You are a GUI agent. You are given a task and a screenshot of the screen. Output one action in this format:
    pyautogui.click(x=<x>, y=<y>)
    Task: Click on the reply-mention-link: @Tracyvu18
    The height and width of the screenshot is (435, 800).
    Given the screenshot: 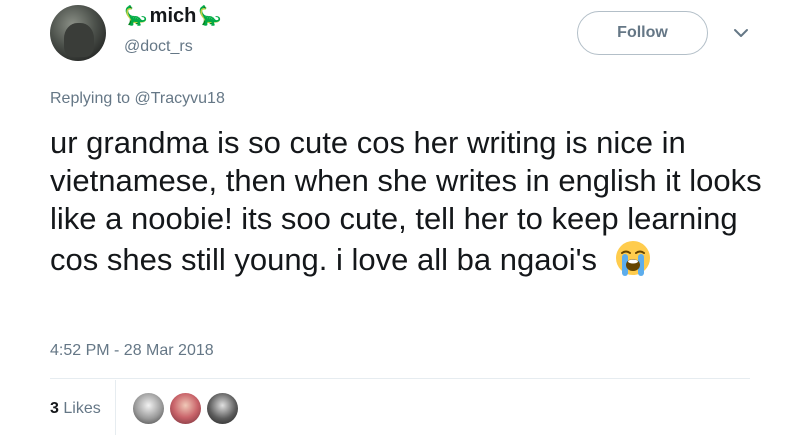 What is the action you would take?
    pyautogui.click(x=180, y=98)
    